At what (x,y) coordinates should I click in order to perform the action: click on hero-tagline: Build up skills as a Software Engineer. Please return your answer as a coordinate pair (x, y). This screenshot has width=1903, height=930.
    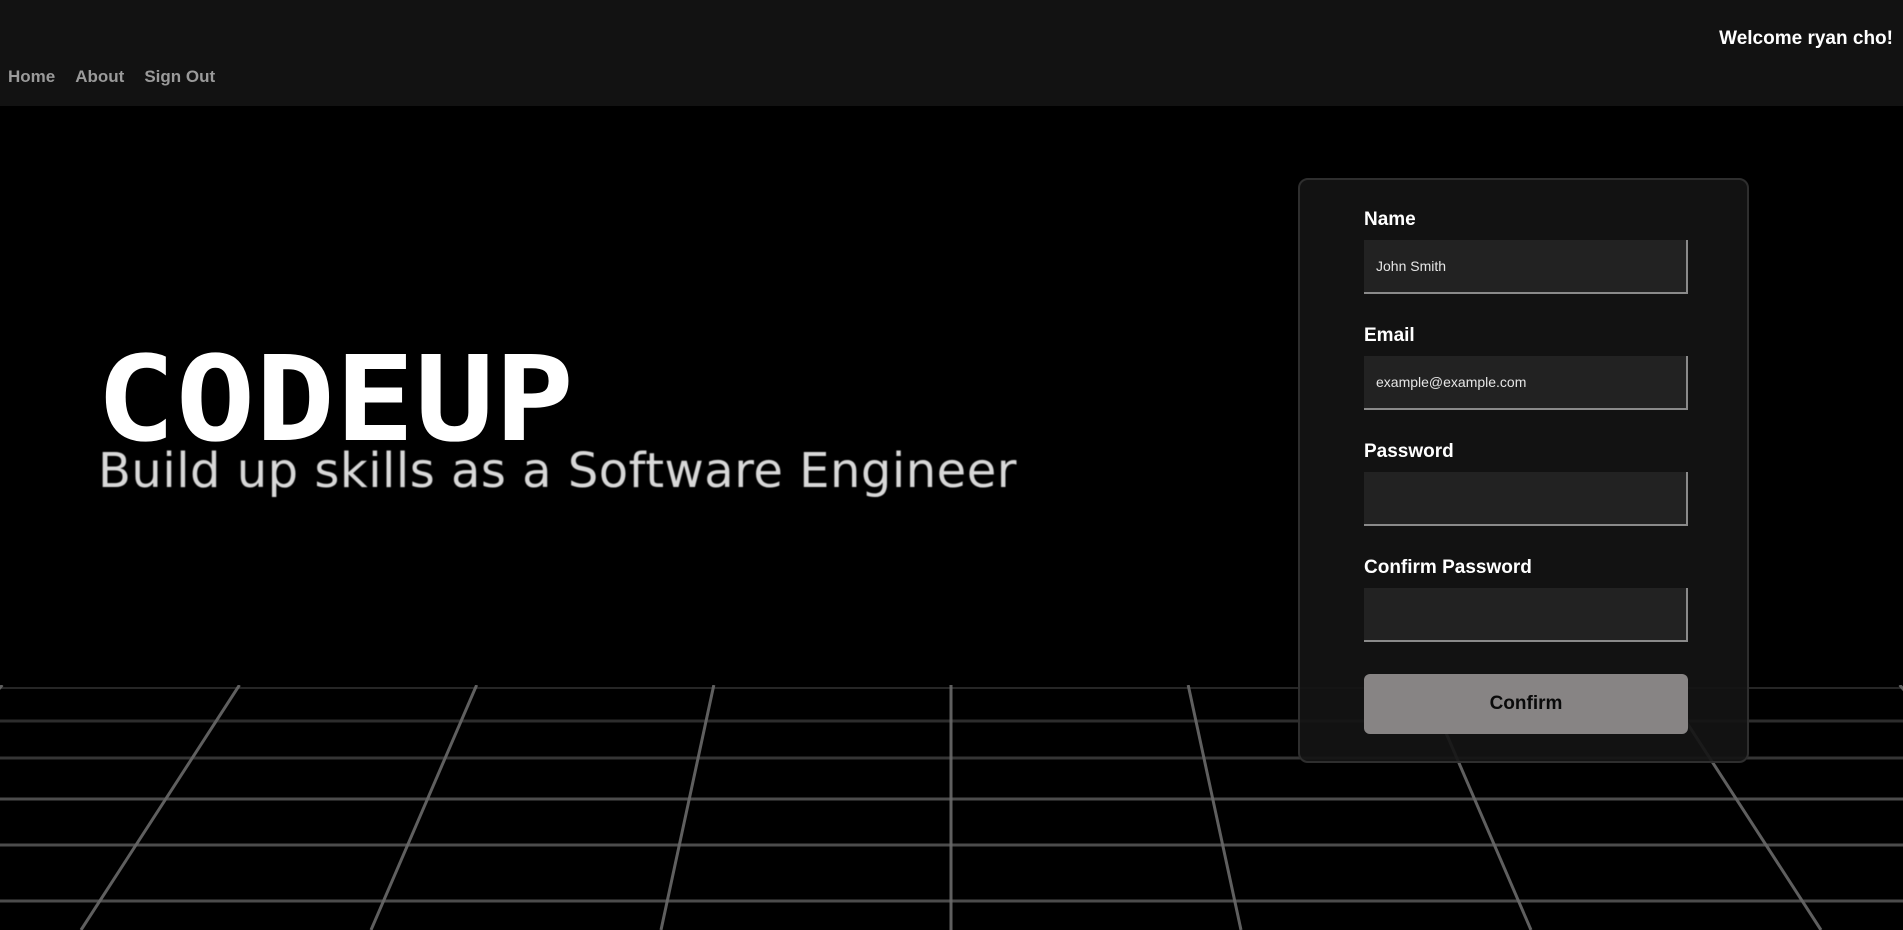
    Looking at the image, I should click on (557, 471).